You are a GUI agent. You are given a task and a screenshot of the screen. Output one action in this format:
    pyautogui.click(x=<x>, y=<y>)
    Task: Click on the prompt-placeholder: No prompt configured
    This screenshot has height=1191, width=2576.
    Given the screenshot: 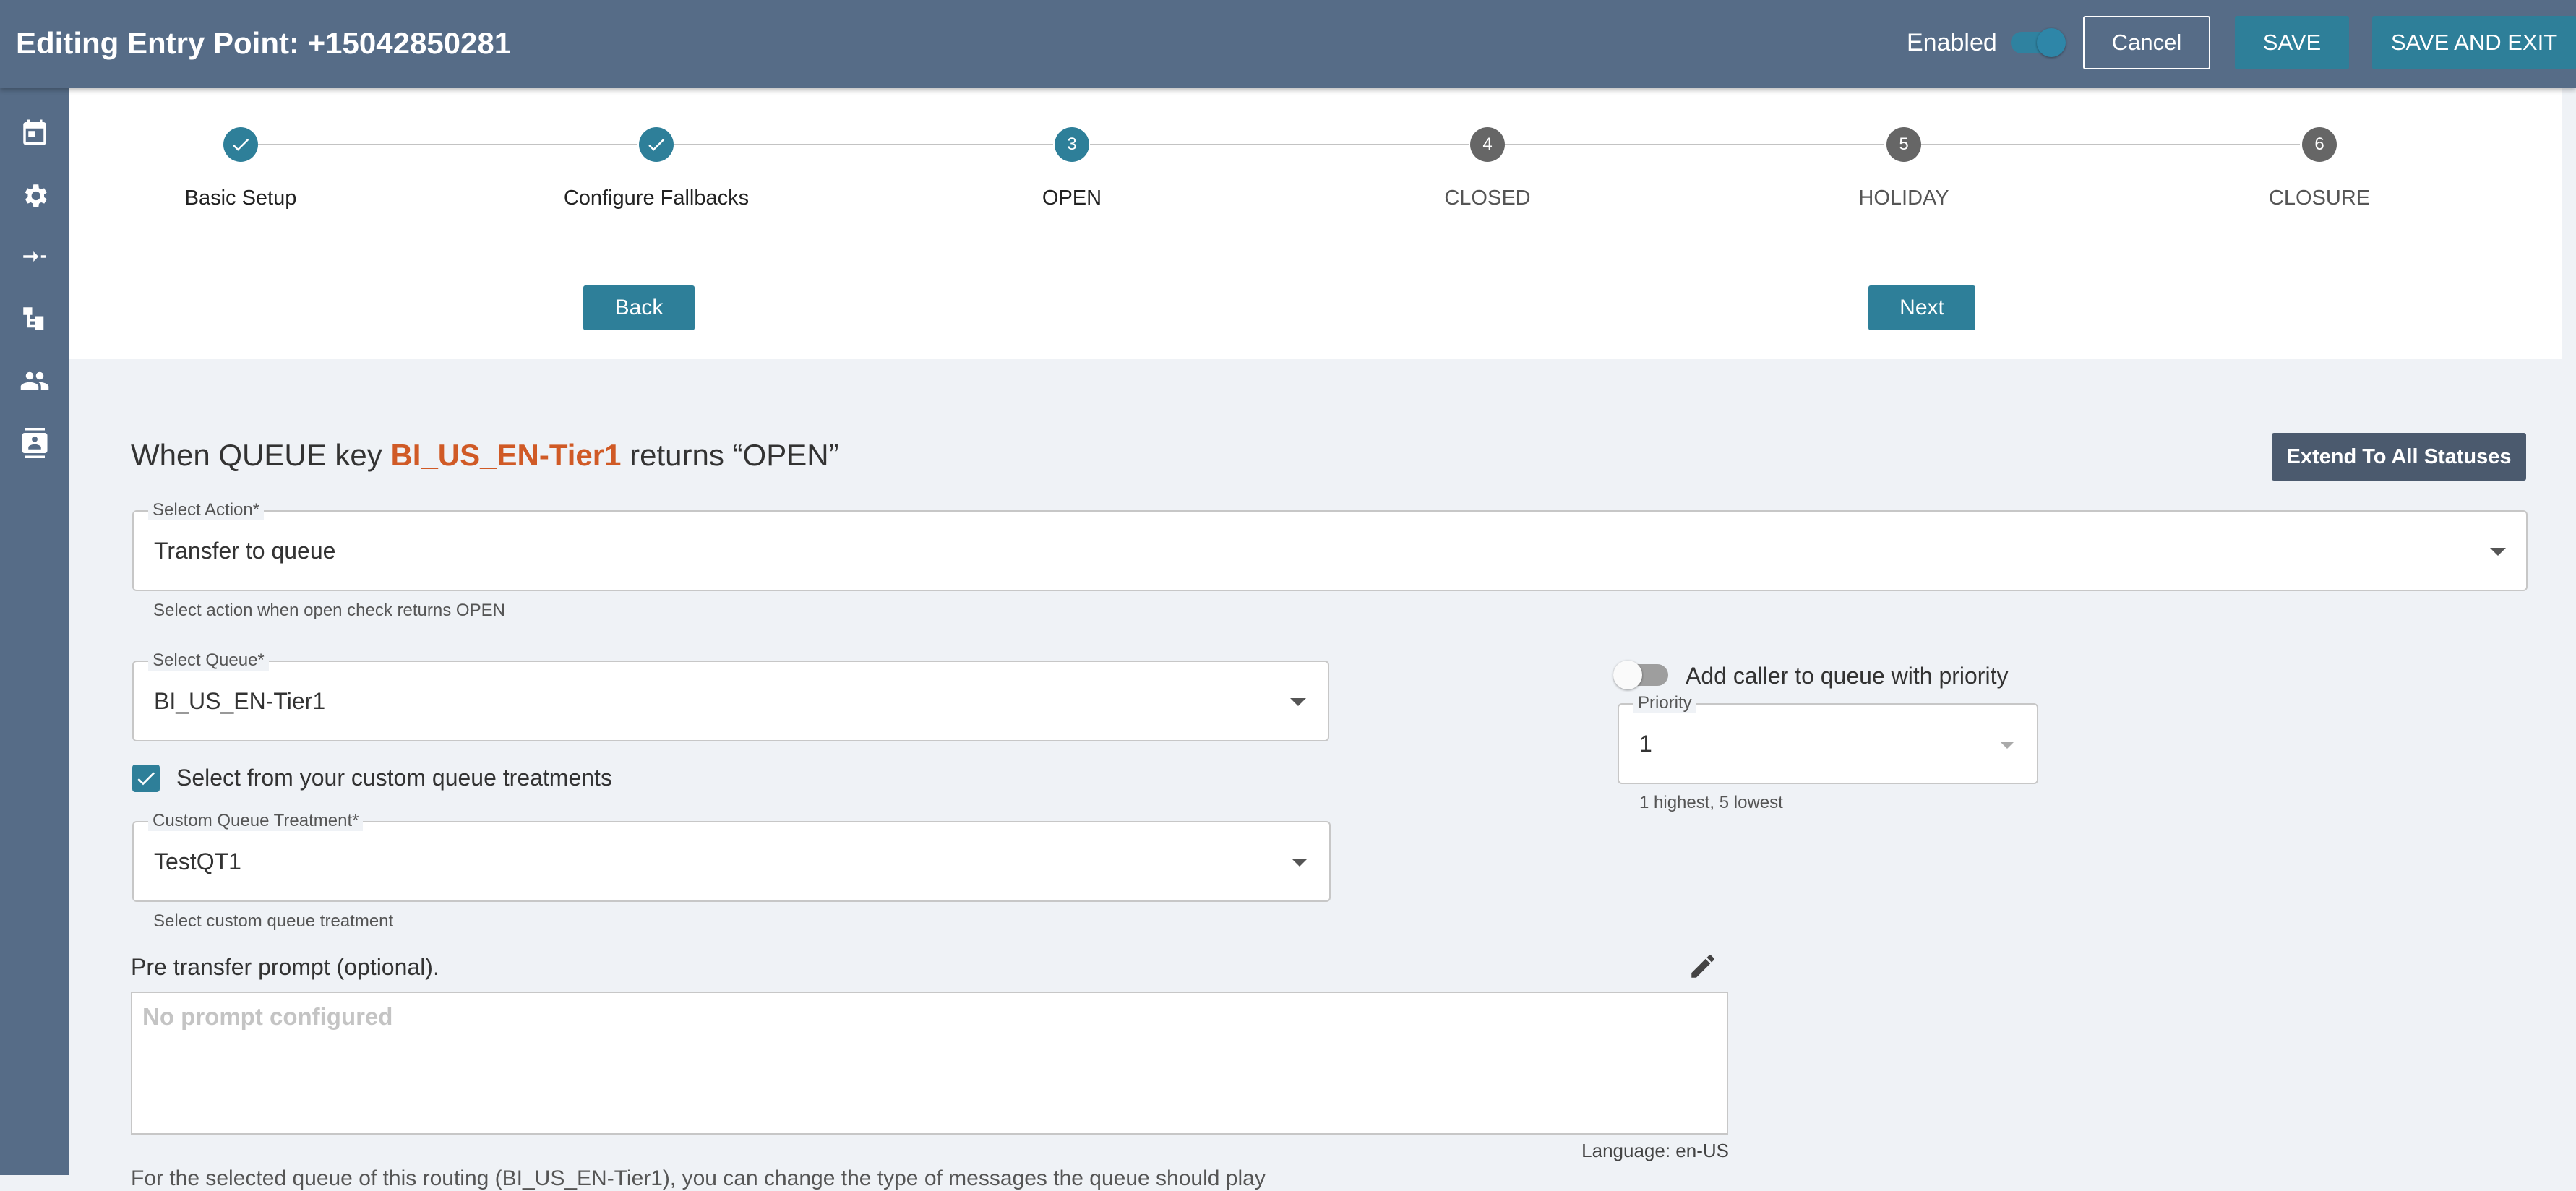 What is the action you would take?
    pyautogui.click(x=267, y=1016)
    